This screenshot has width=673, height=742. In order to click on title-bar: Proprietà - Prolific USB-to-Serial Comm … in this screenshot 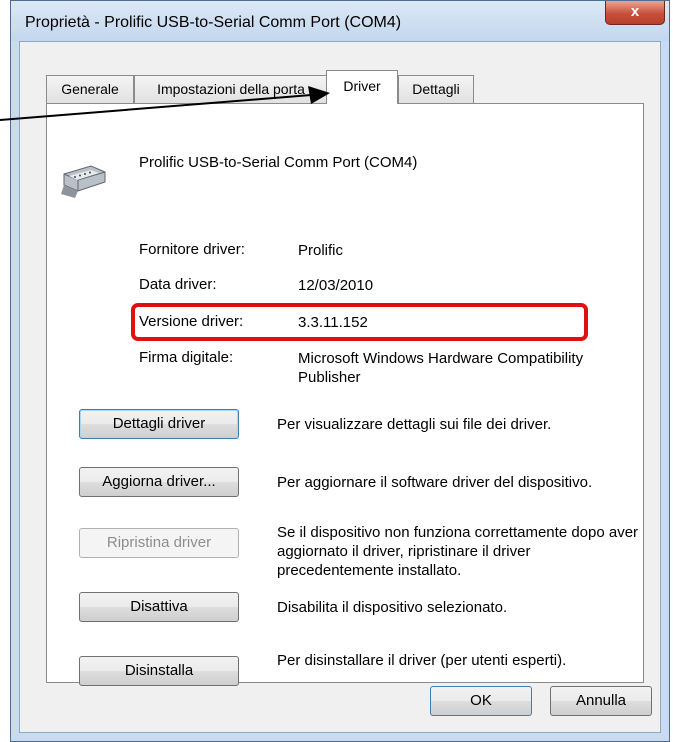, I will do `click(340, 21)`.